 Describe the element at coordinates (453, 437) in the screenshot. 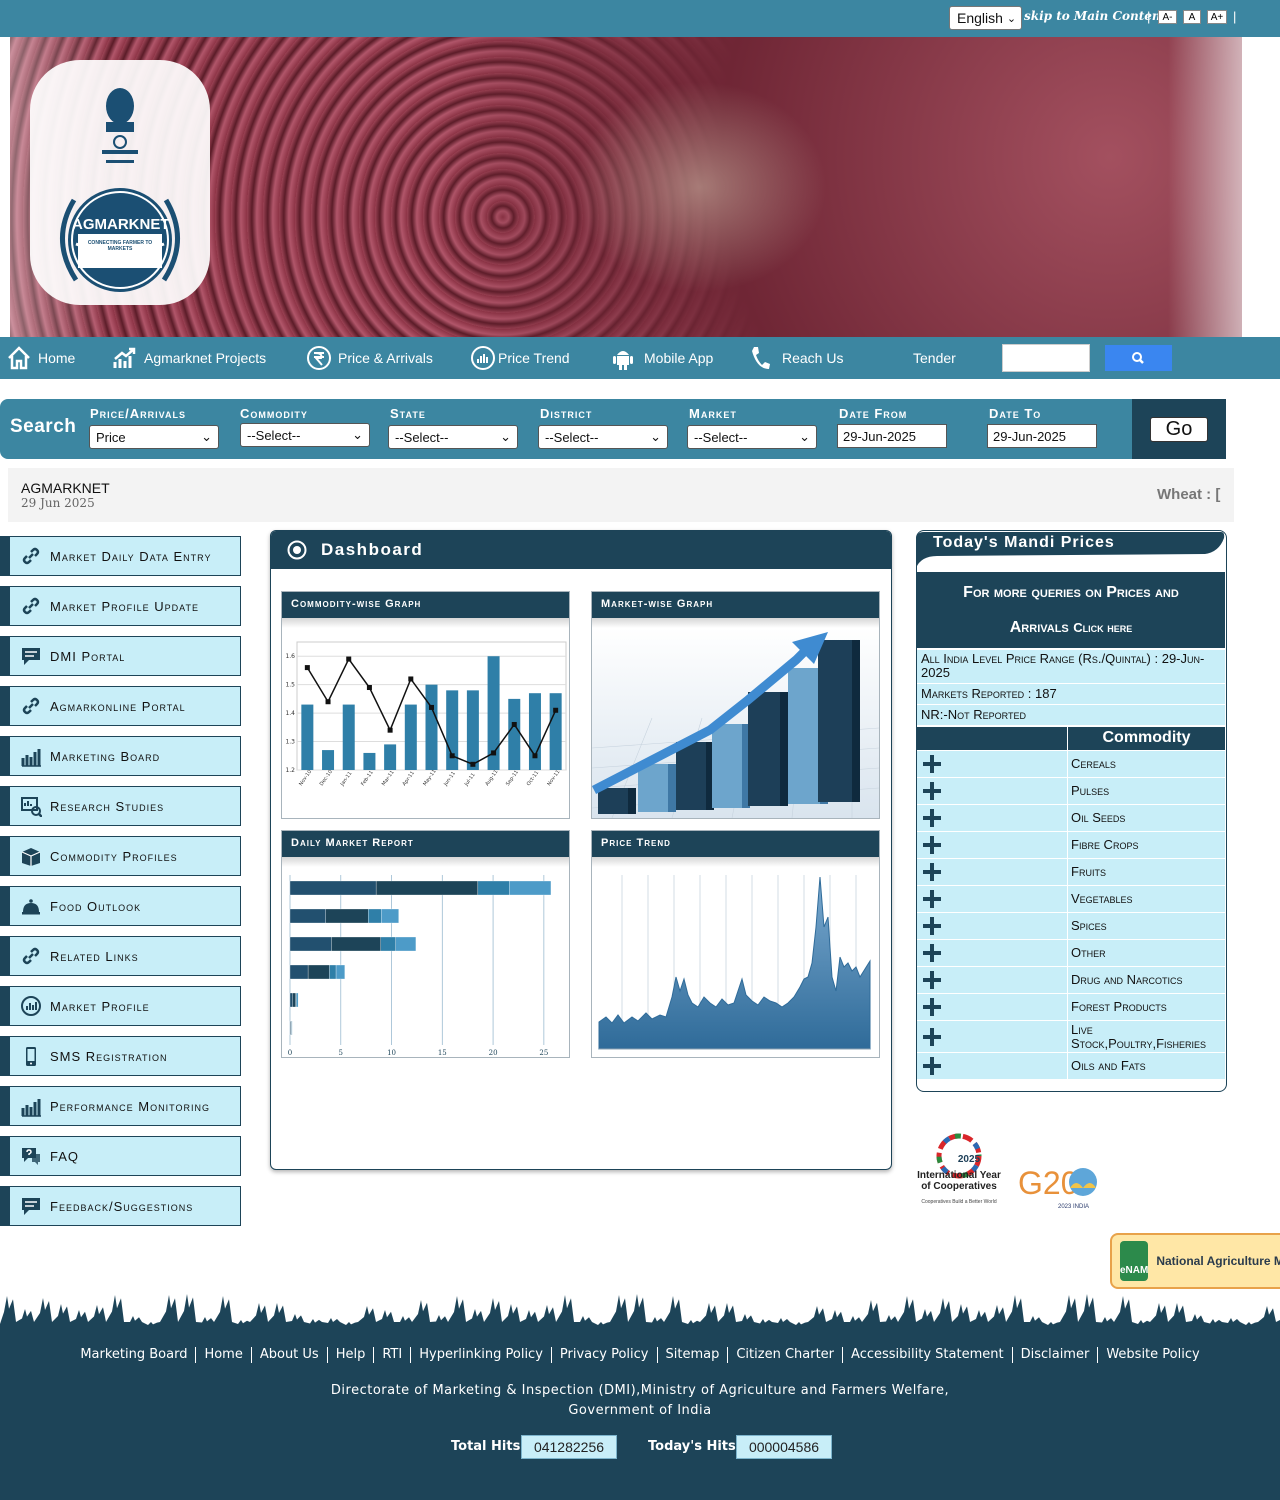

I see `state-select: --Select-- ⌄` at that location.